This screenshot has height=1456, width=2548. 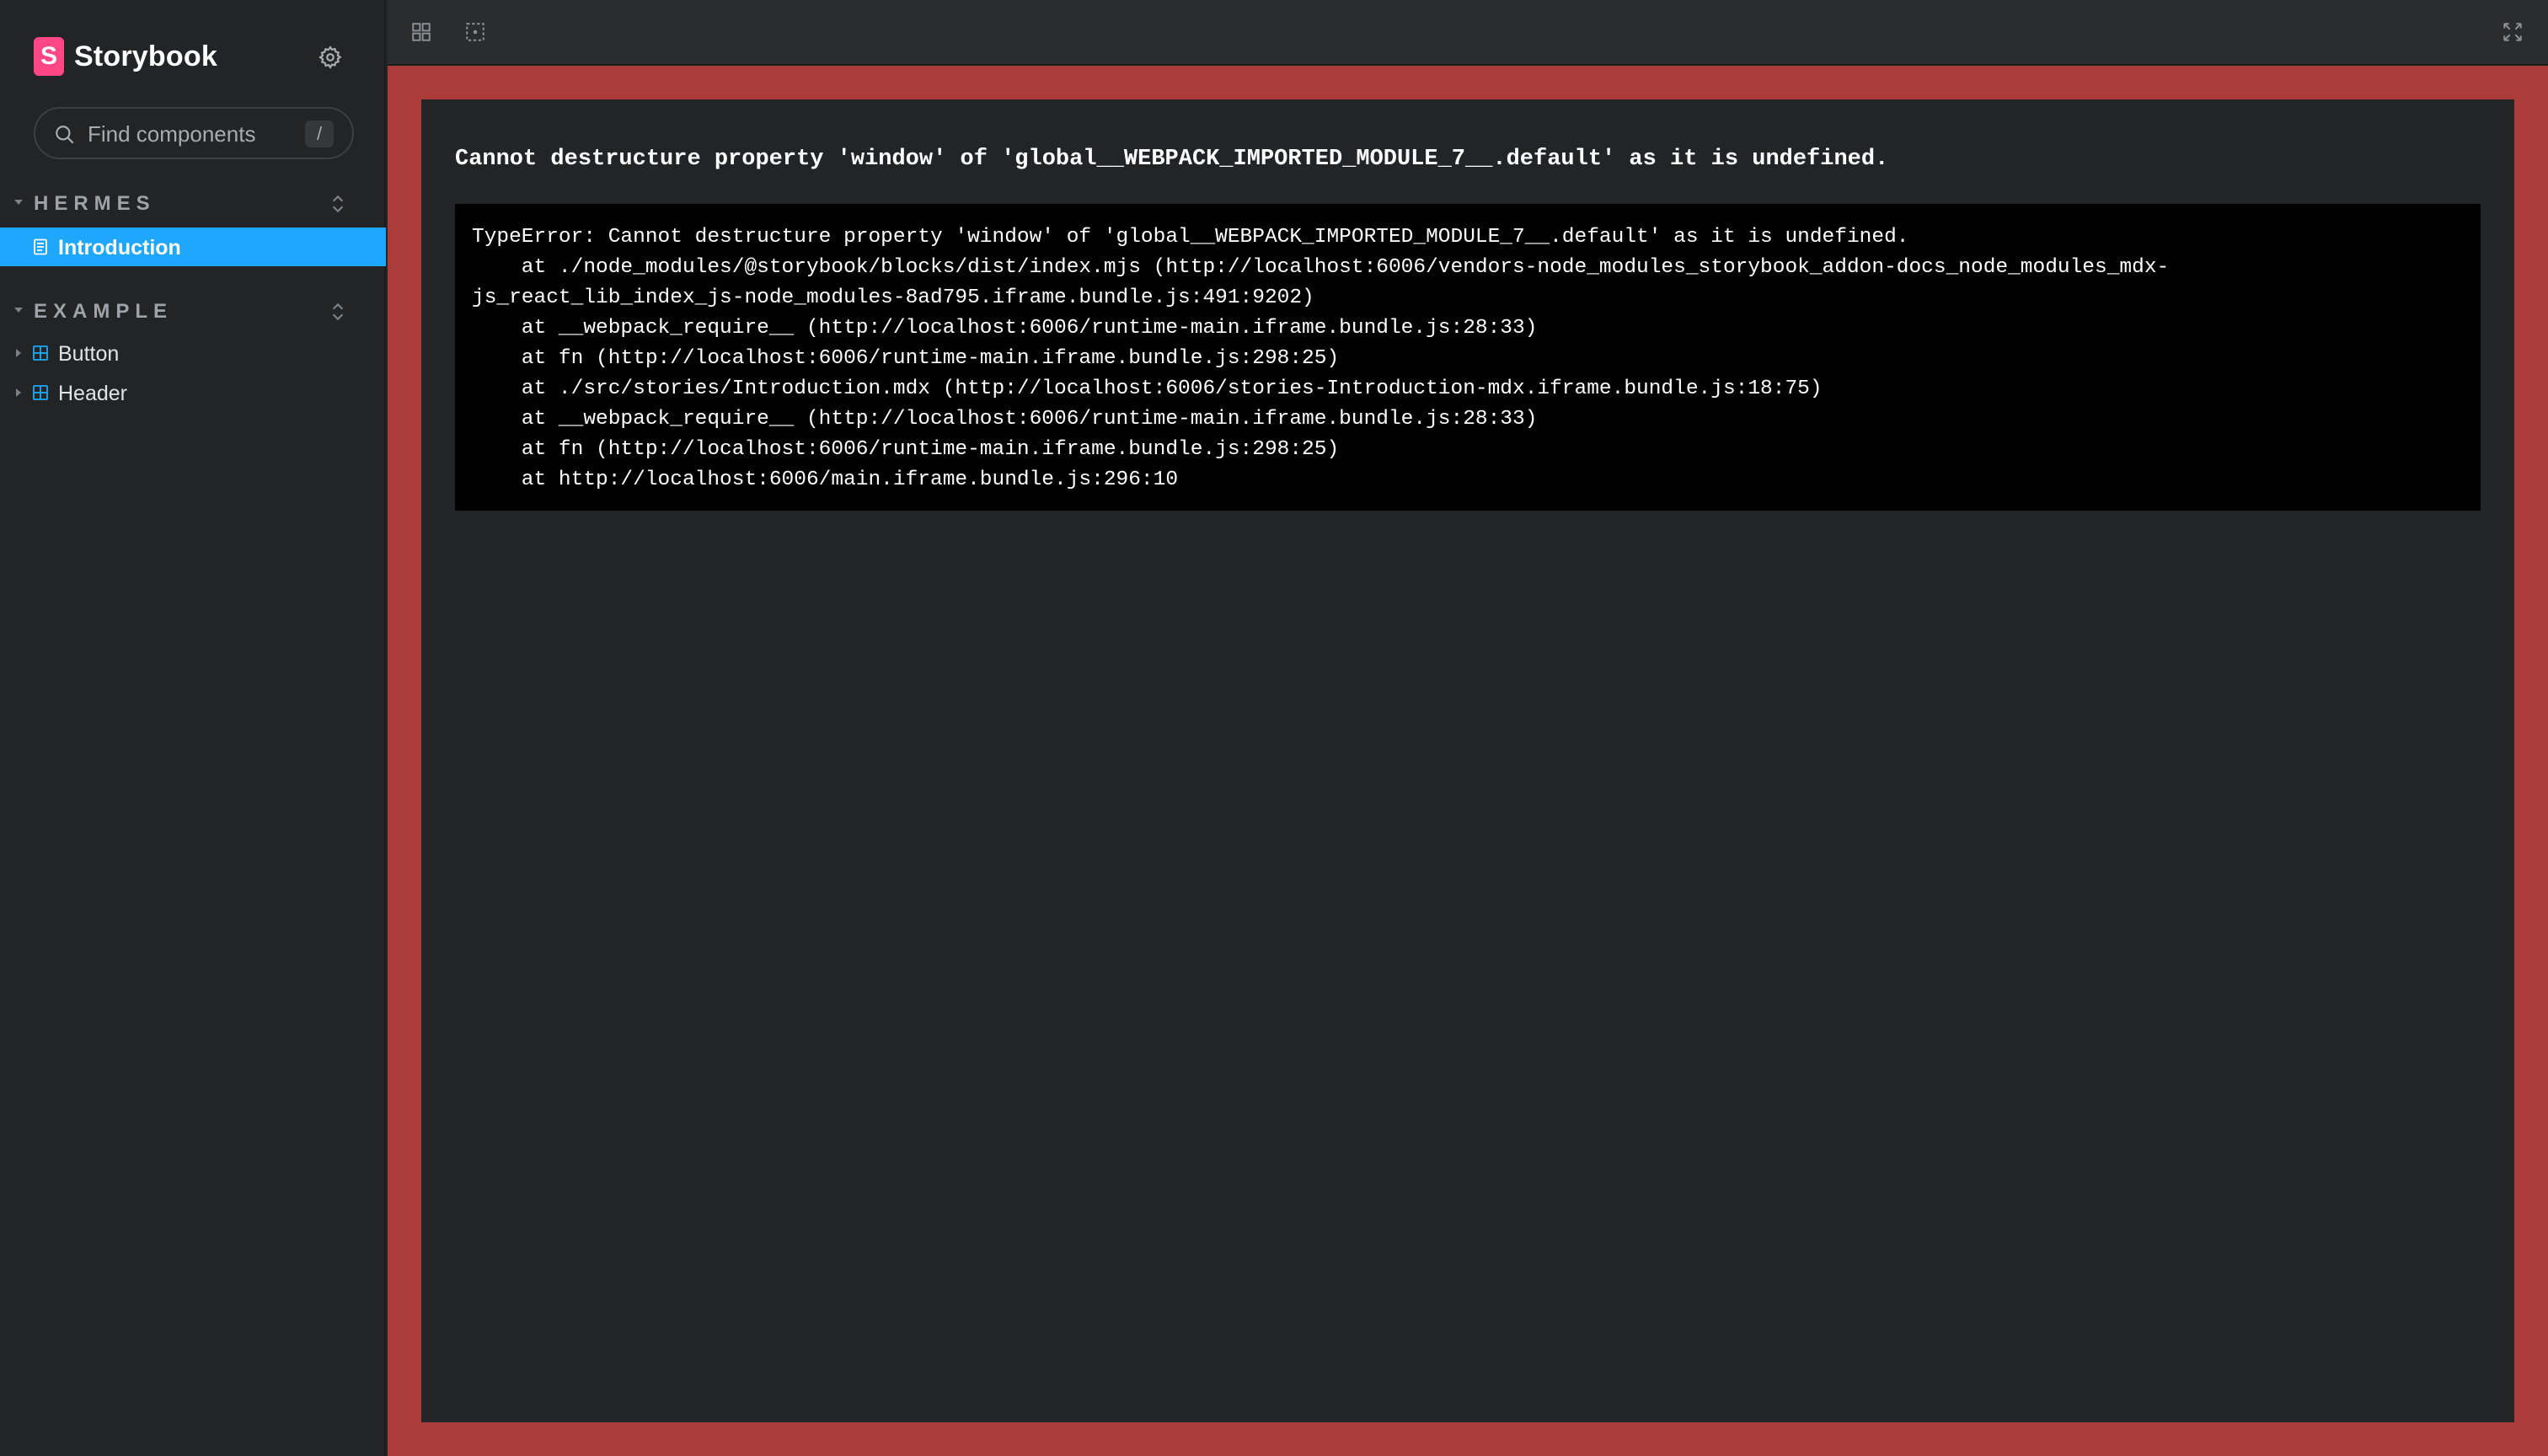 What do you see at coordinates (193, 312) in the screenshot?
I see `group-header-example: EXAMPLE` at bounding box center [193, 312].